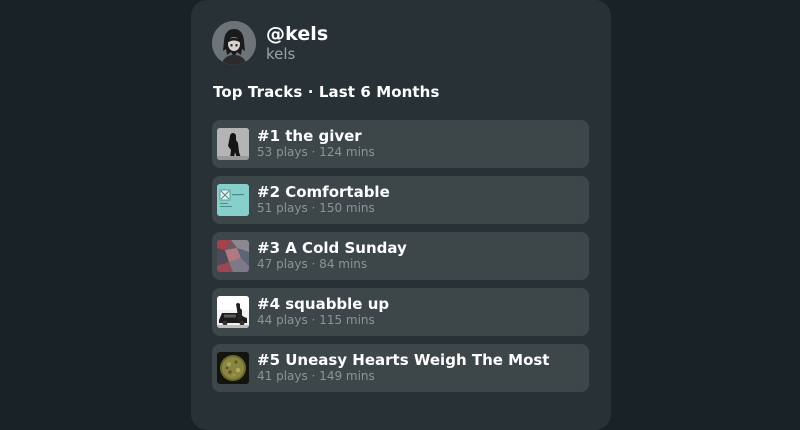 This screenshot has height=430, width=800. I want to click on track-title: #5 Uneasy Hearts Weigh The Most, so click(403, 360).